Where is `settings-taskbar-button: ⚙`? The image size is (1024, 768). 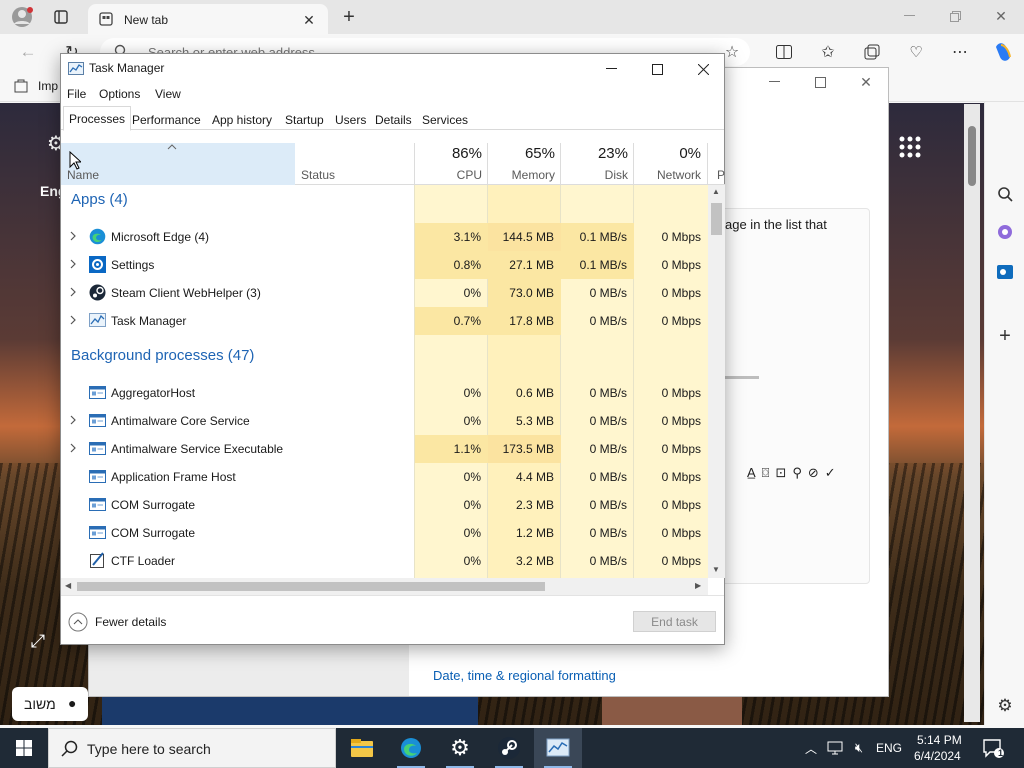 settings-taskbar-button: ⚙ is located at coordinates (460, 748).